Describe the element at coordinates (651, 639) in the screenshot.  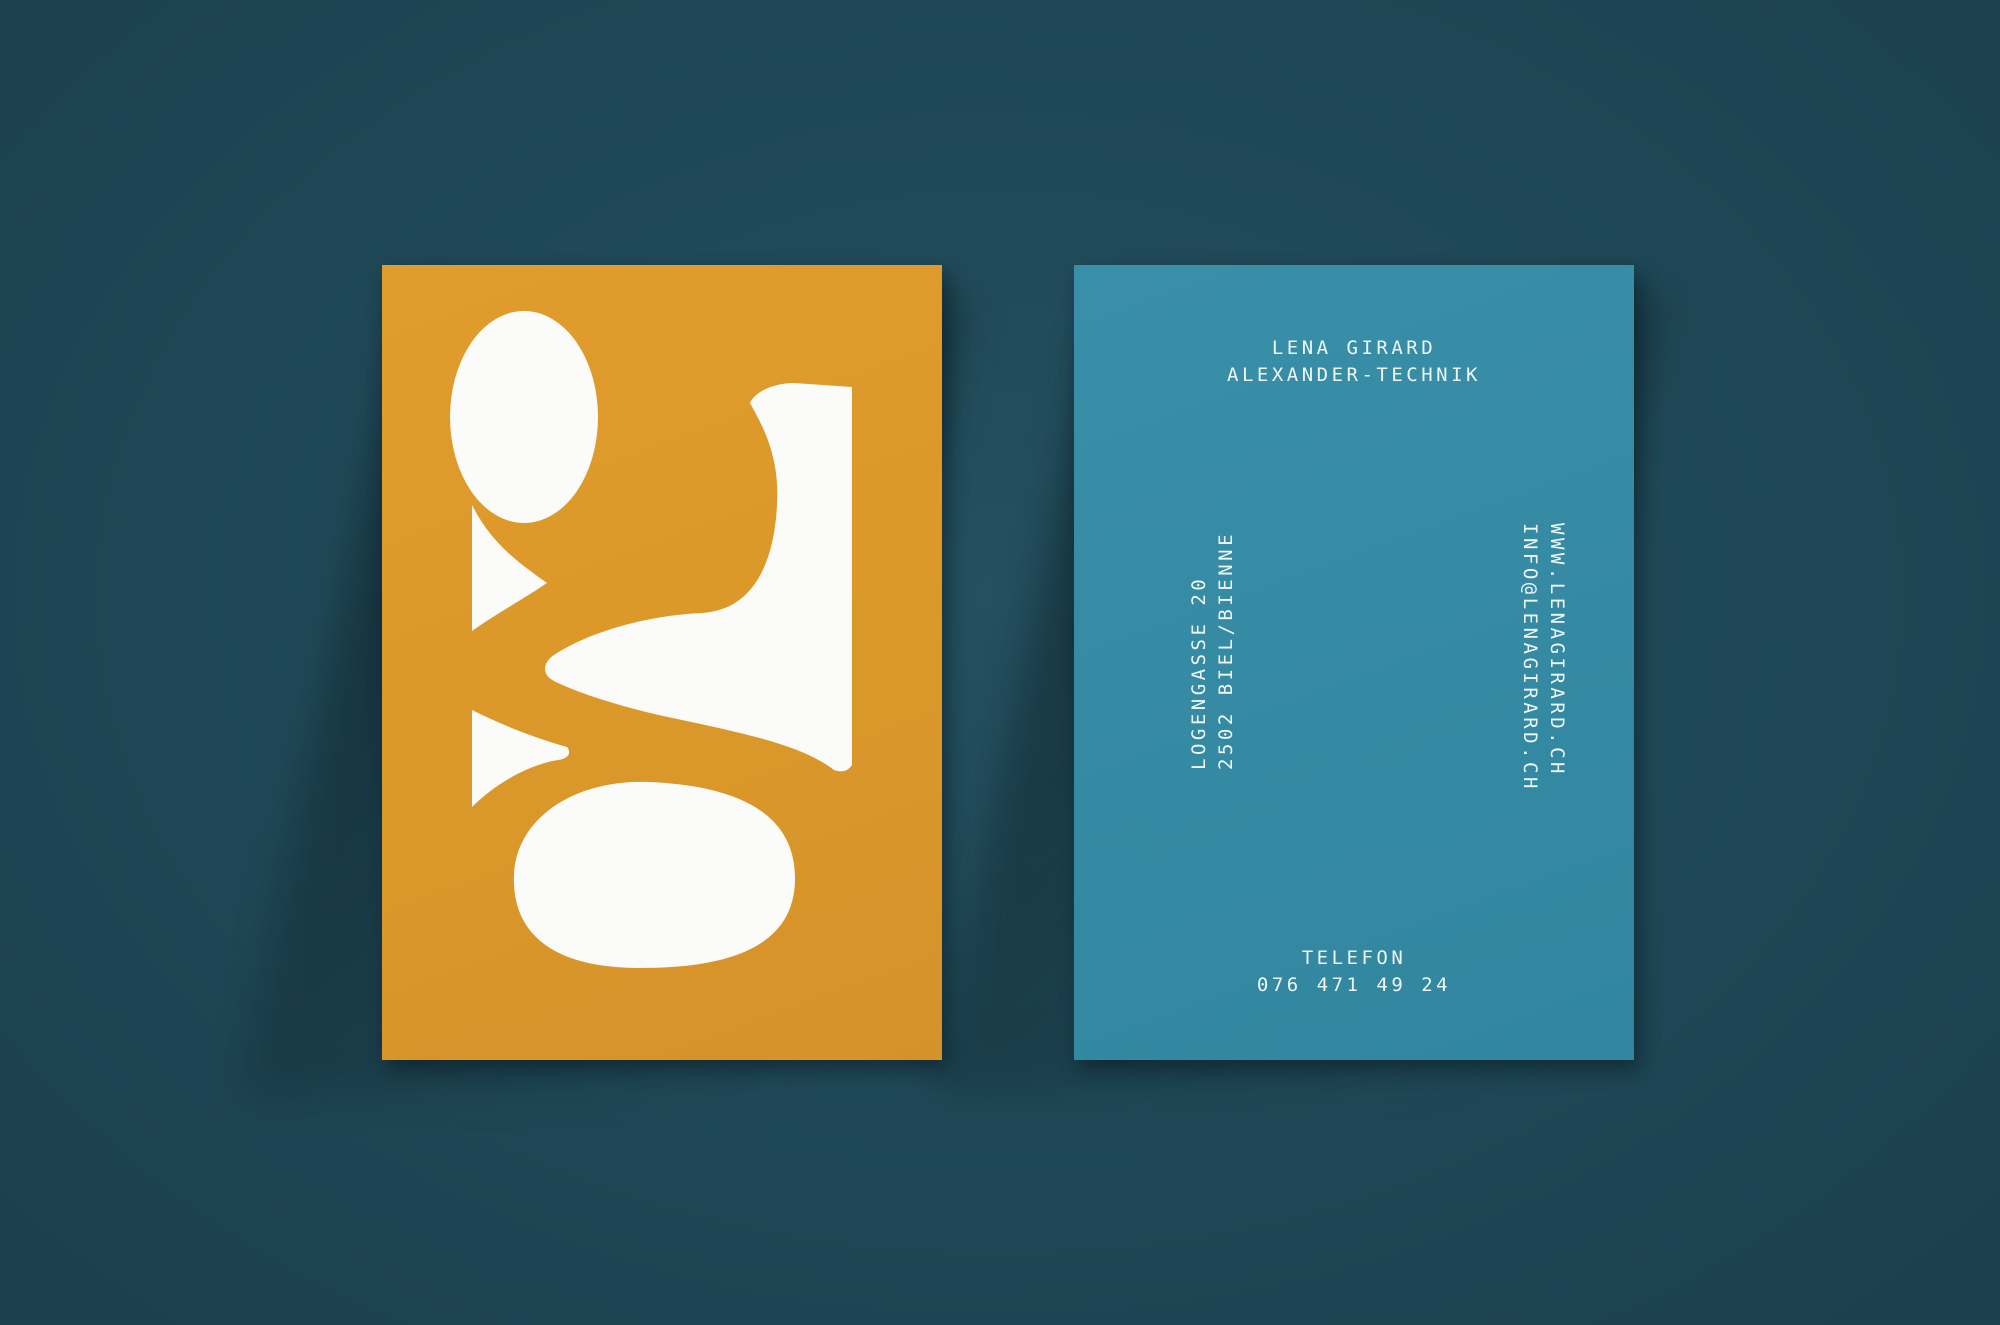
I see `monogram-g-logo` at that location.